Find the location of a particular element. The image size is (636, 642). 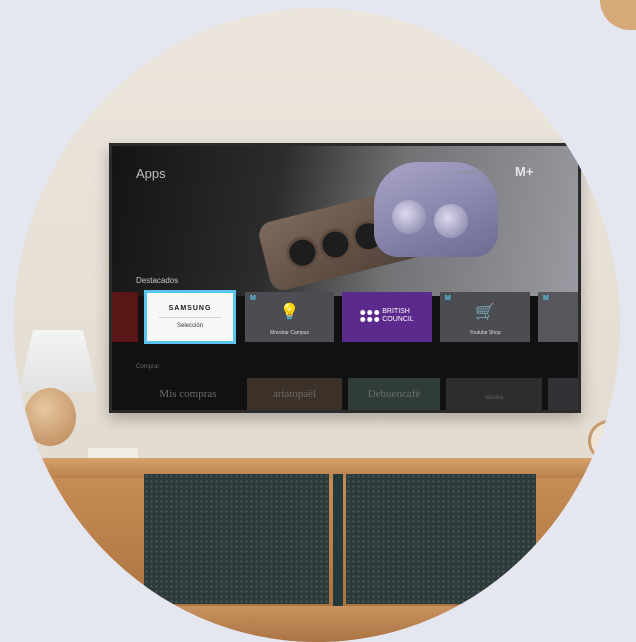

featured-tile-british-council: BRITISH COUNCIL is located at coordinates (387, 317).